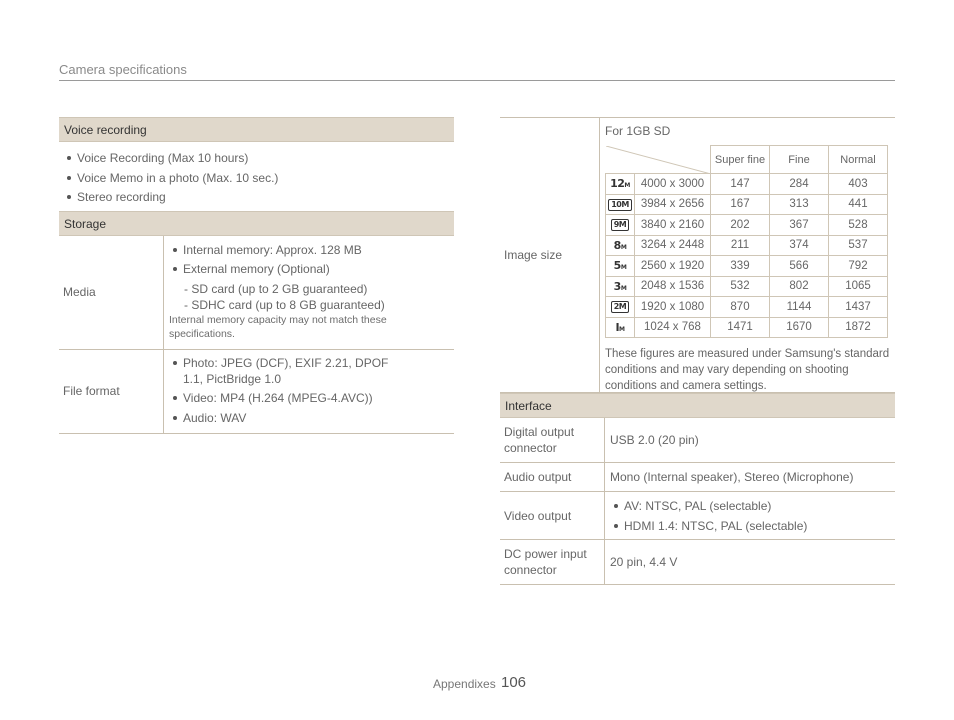  What do you see at coordinates (256, 129) in the screenshot?
I see `voice-recording-heading: Voice recording` at bounding box center [256, 129].